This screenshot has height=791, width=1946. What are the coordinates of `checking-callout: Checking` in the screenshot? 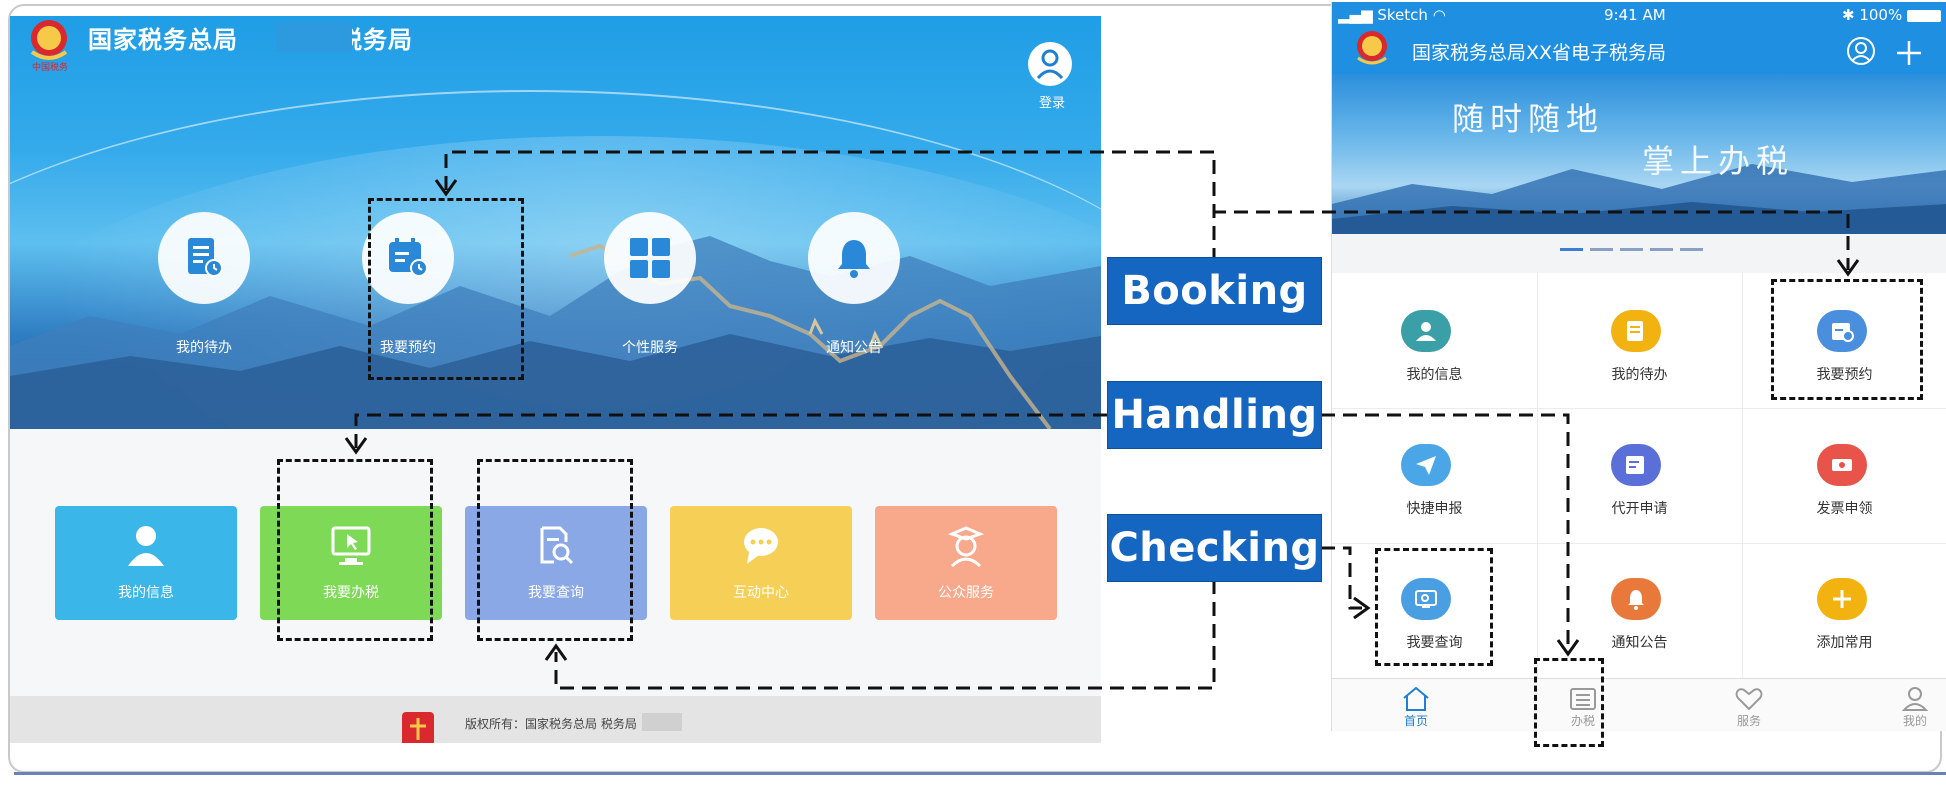 It's located at (1214, 548).